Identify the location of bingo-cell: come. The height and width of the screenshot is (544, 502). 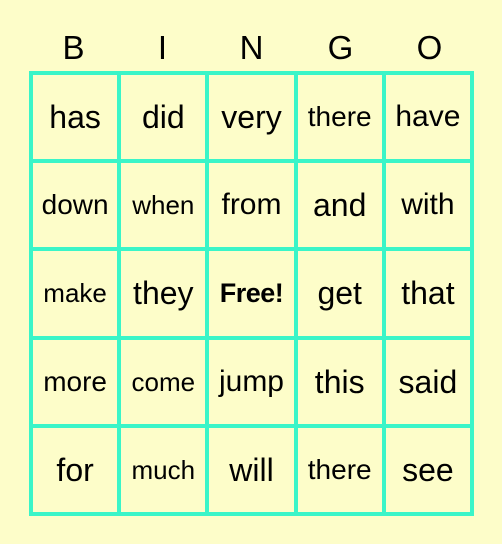
(163, 381).